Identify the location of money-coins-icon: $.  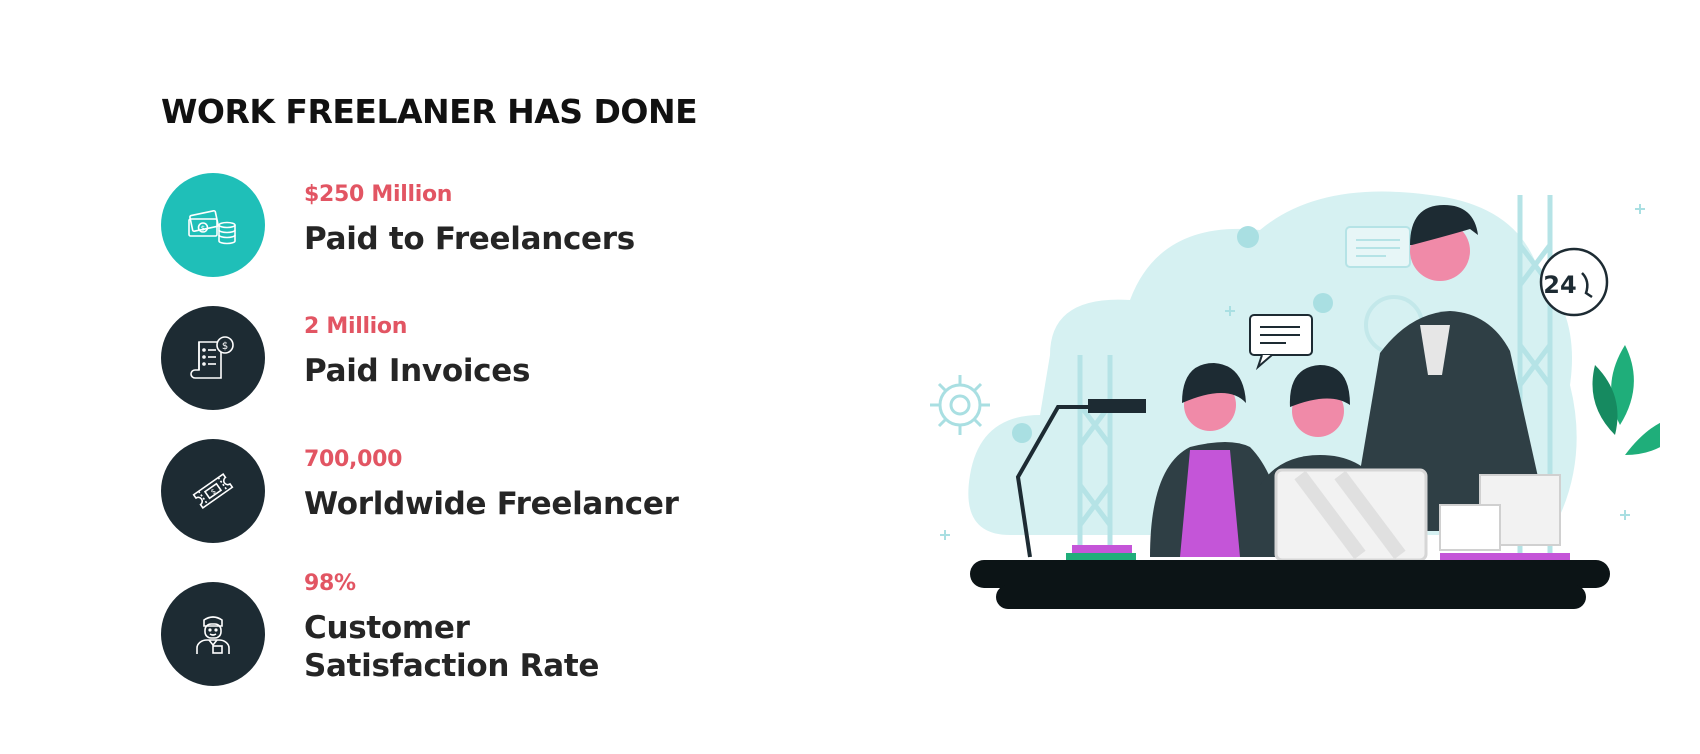
(212, 227).